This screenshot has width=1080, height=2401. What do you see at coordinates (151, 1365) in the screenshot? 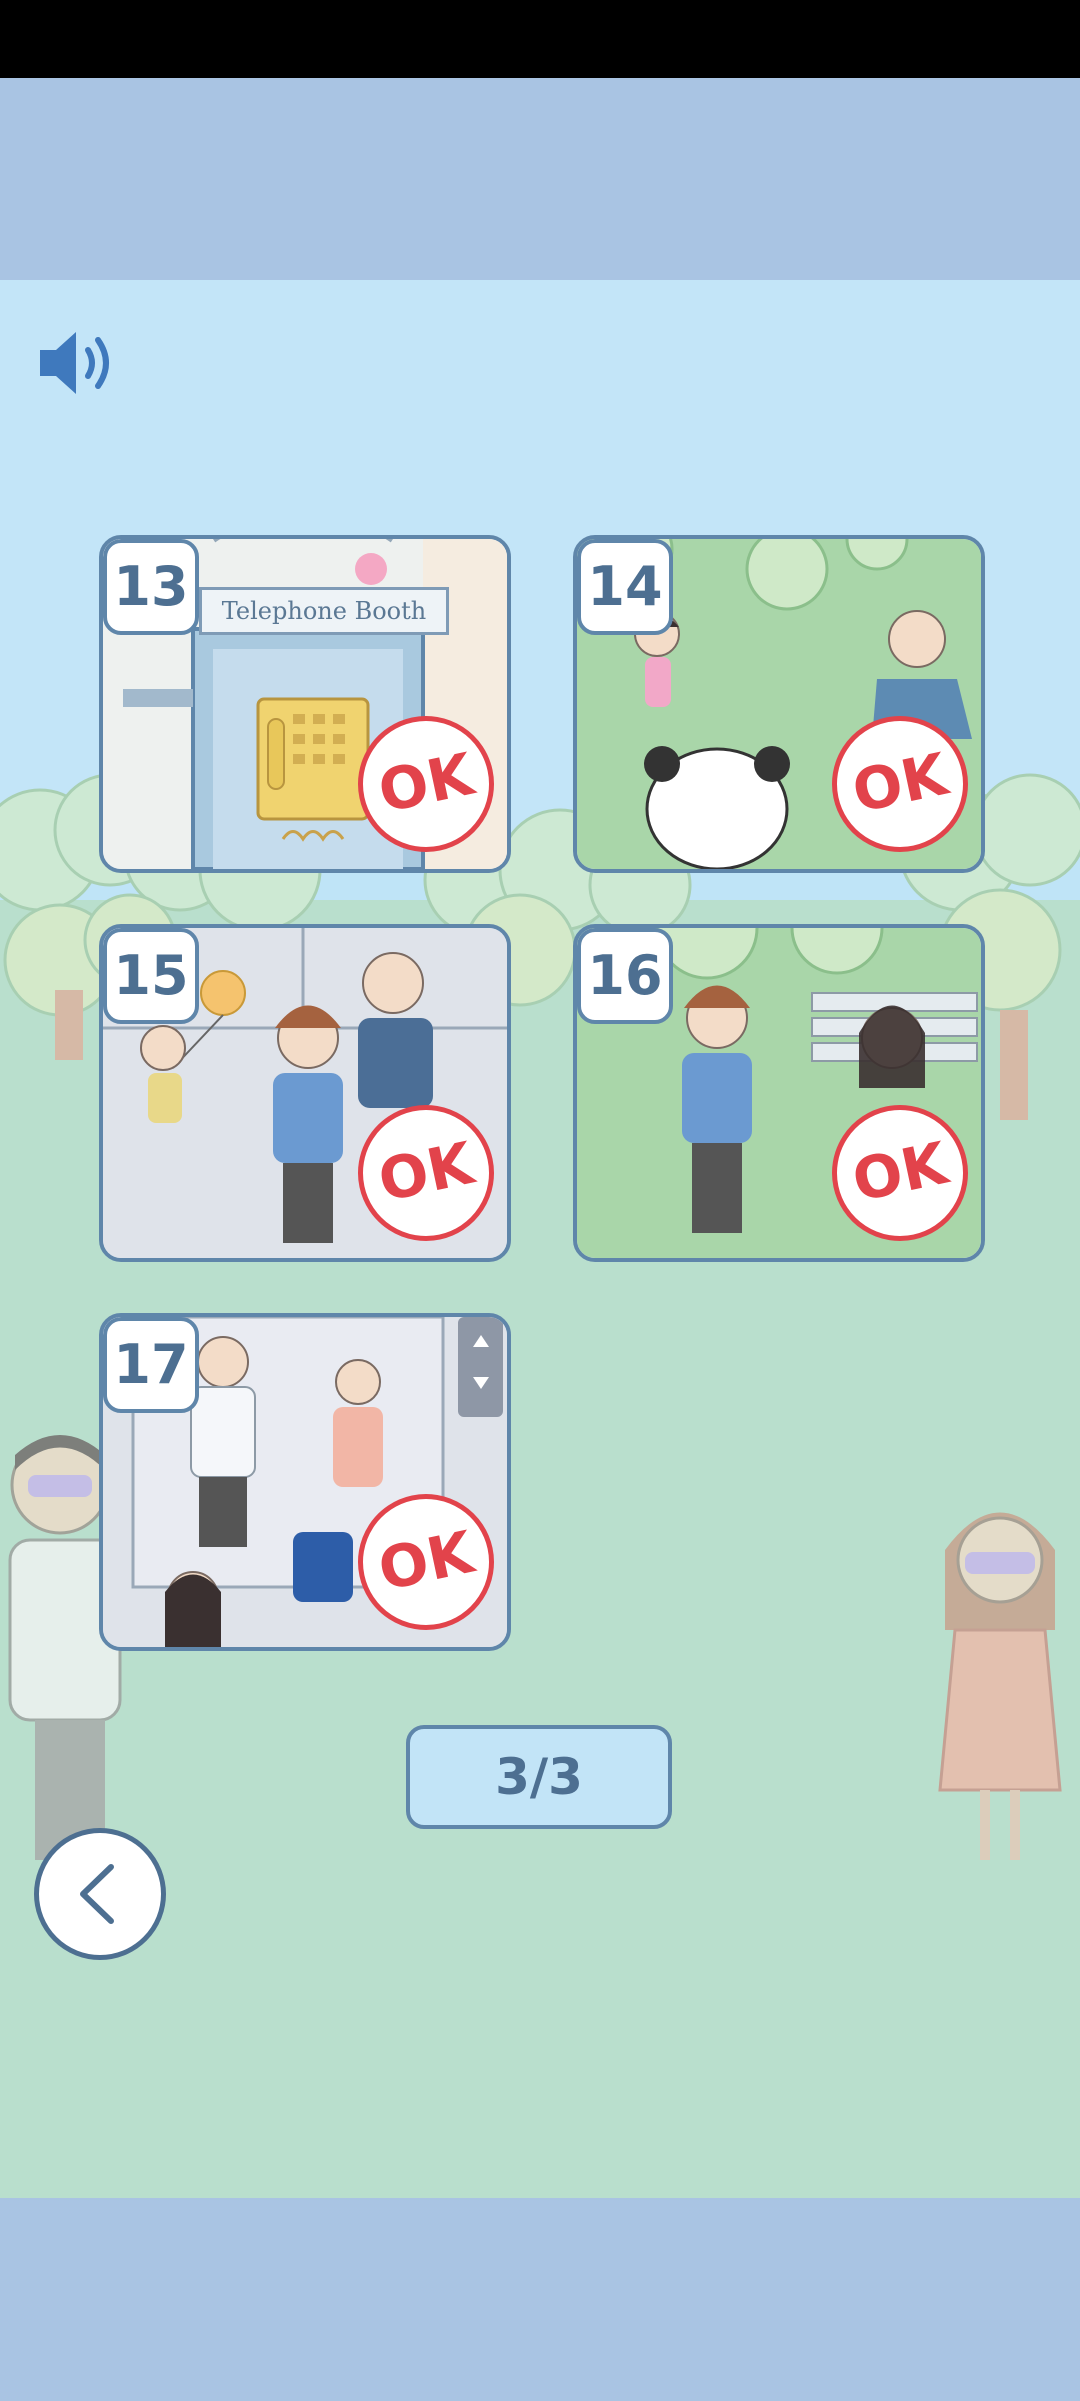
I see `level-number: 17` at bounding box center [151, 1365].